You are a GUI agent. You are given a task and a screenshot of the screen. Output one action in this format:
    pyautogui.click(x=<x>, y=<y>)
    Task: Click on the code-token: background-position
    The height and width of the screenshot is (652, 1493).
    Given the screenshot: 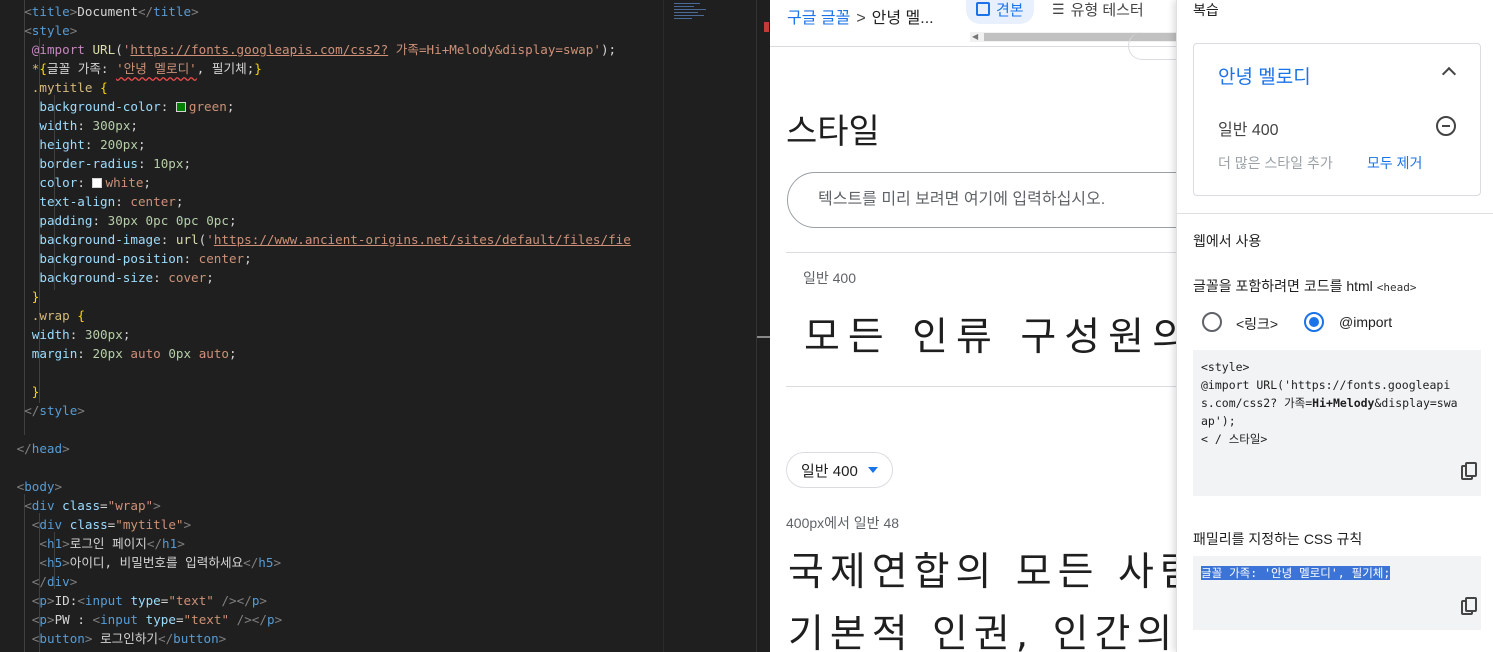 What is the action you would take?
    pyautogui.click(x=111, y=258)
    